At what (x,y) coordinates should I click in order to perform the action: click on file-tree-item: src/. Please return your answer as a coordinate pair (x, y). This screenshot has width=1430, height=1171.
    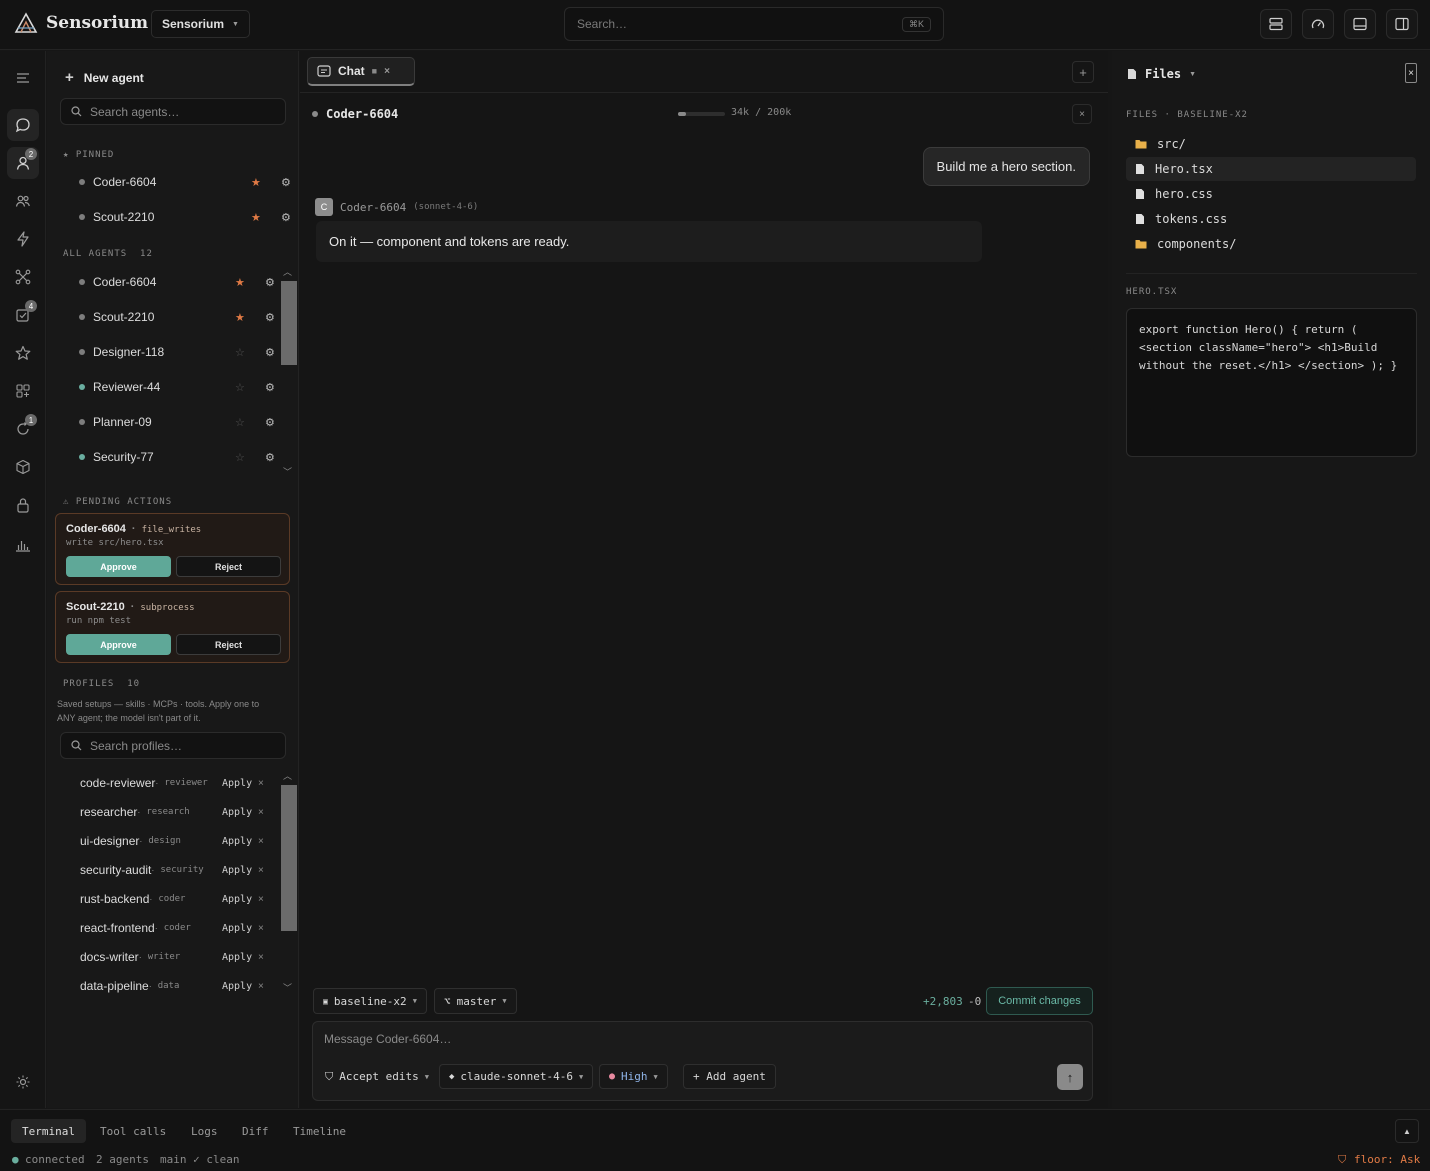
    Looking at the image, I should click on (1271, 144).